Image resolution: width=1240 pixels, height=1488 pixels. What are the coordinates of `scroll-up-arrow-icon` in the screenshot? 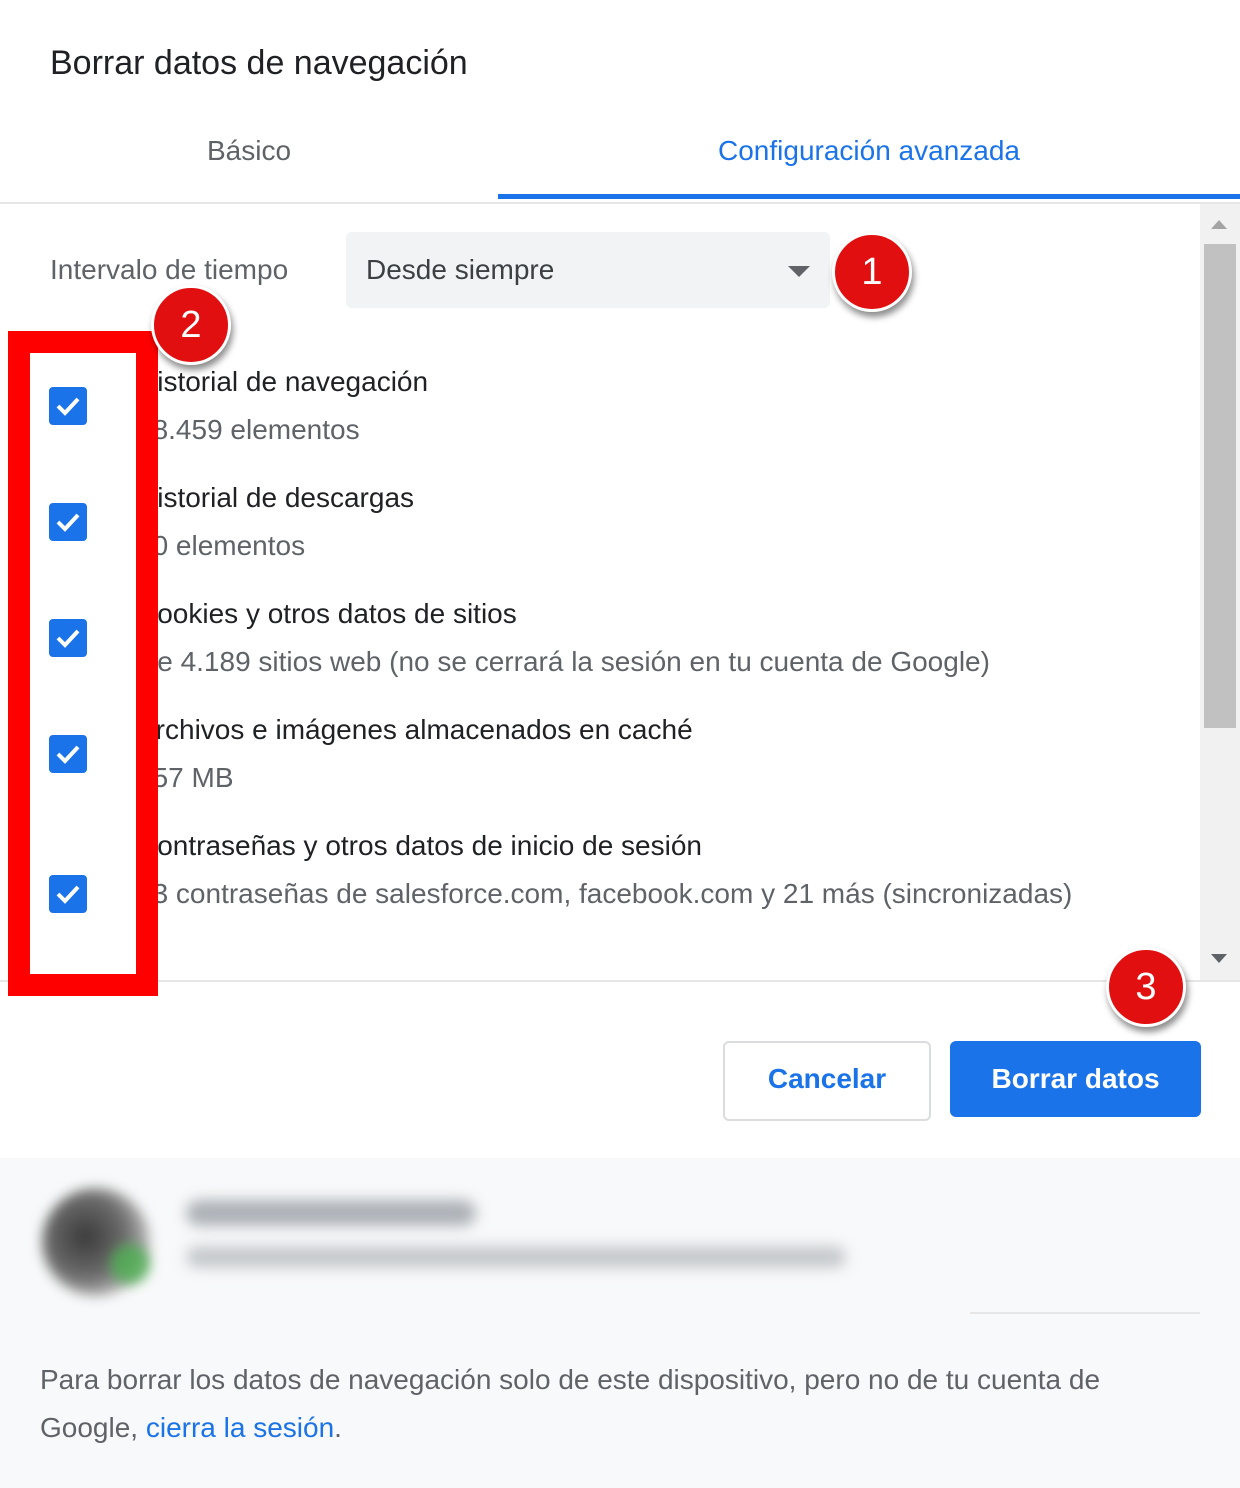 It's located at (1219, 224).